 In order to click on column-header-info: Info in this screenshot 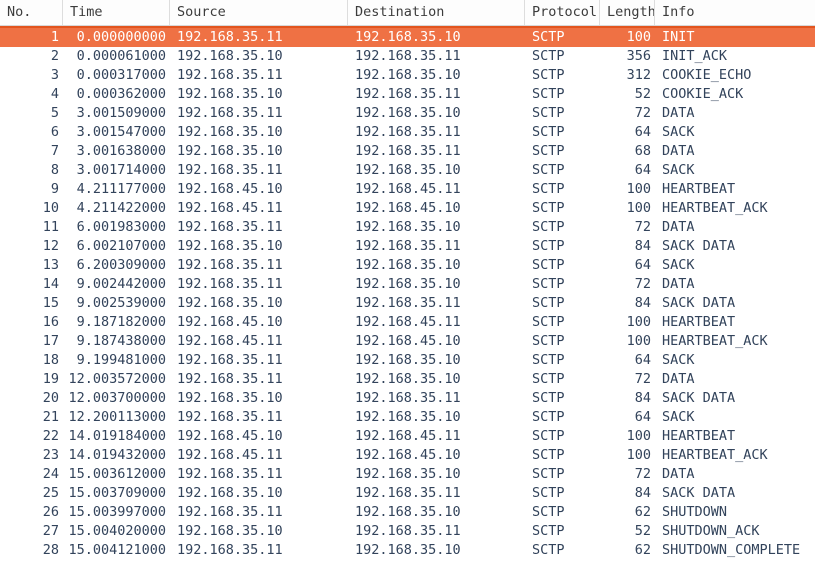, I will do `click(735, 12)`.